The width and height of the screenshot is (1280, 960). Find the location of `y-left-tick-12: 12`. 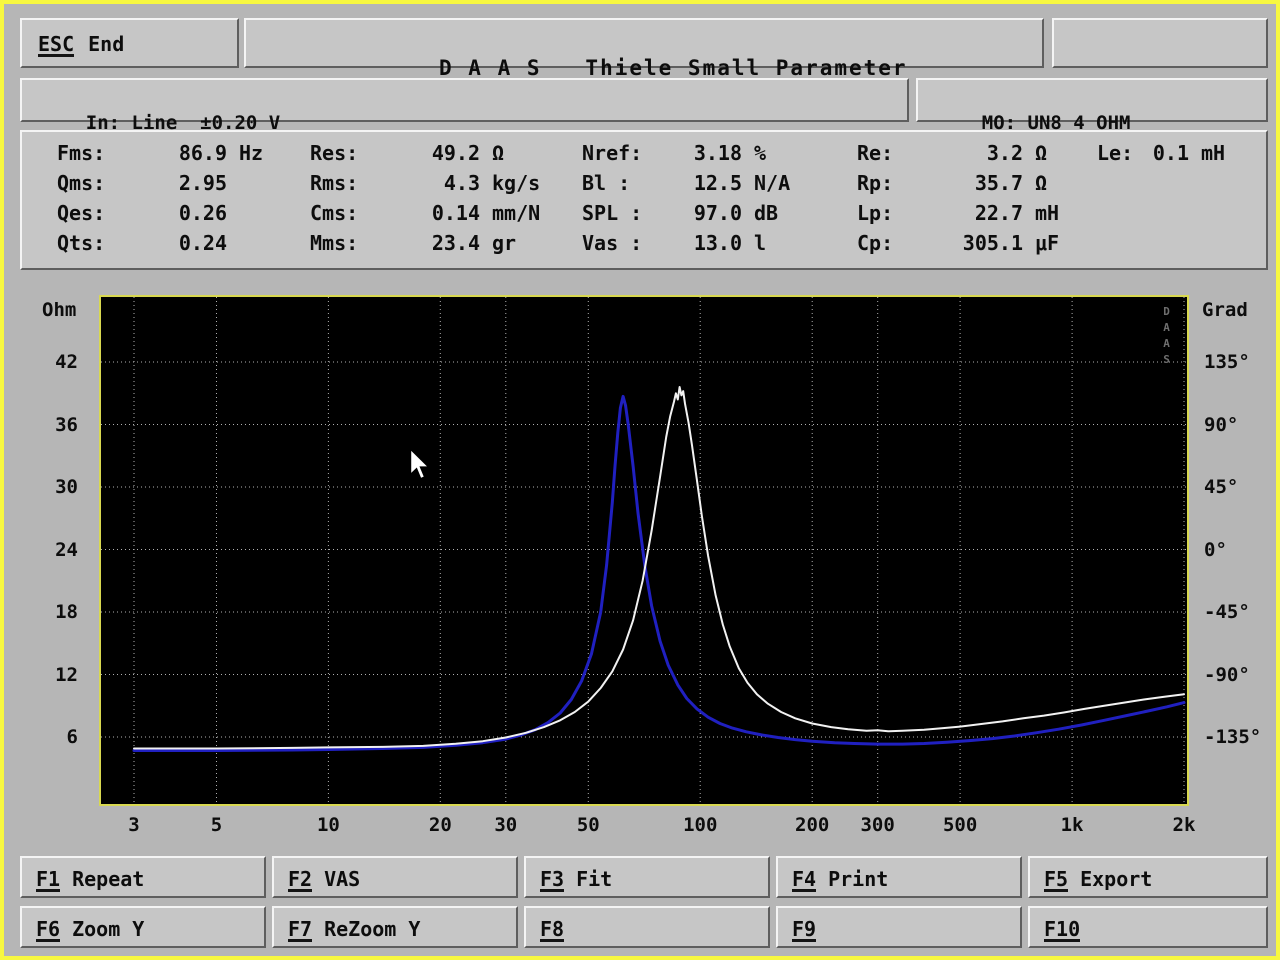

y-left-tick-12: 12 is located at coordinates (66, 674).